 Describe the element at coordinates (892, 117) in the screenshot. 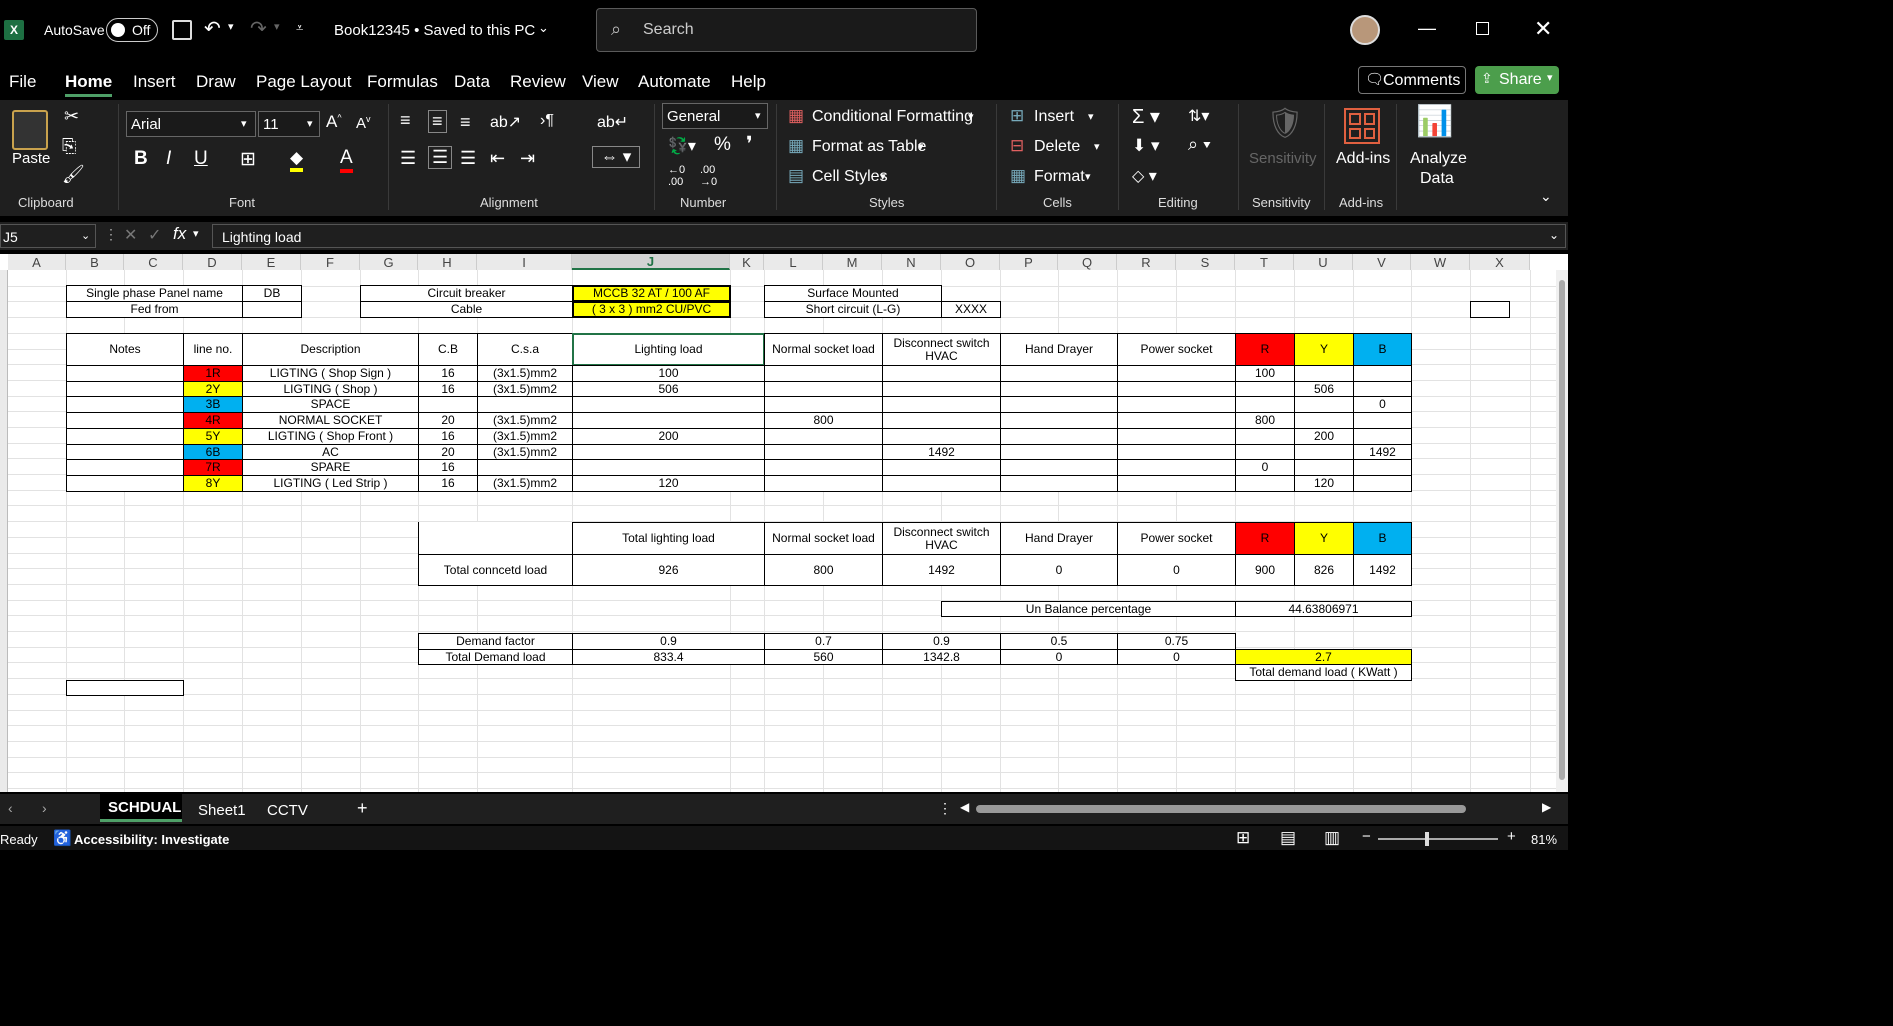

I see `conditional-formatting-button: Conditional Formatting` at that location.